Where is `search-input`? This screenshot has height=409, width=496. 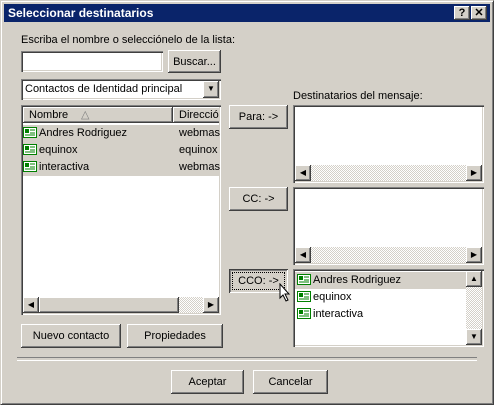
search-input is located at coordinates (92, 61).